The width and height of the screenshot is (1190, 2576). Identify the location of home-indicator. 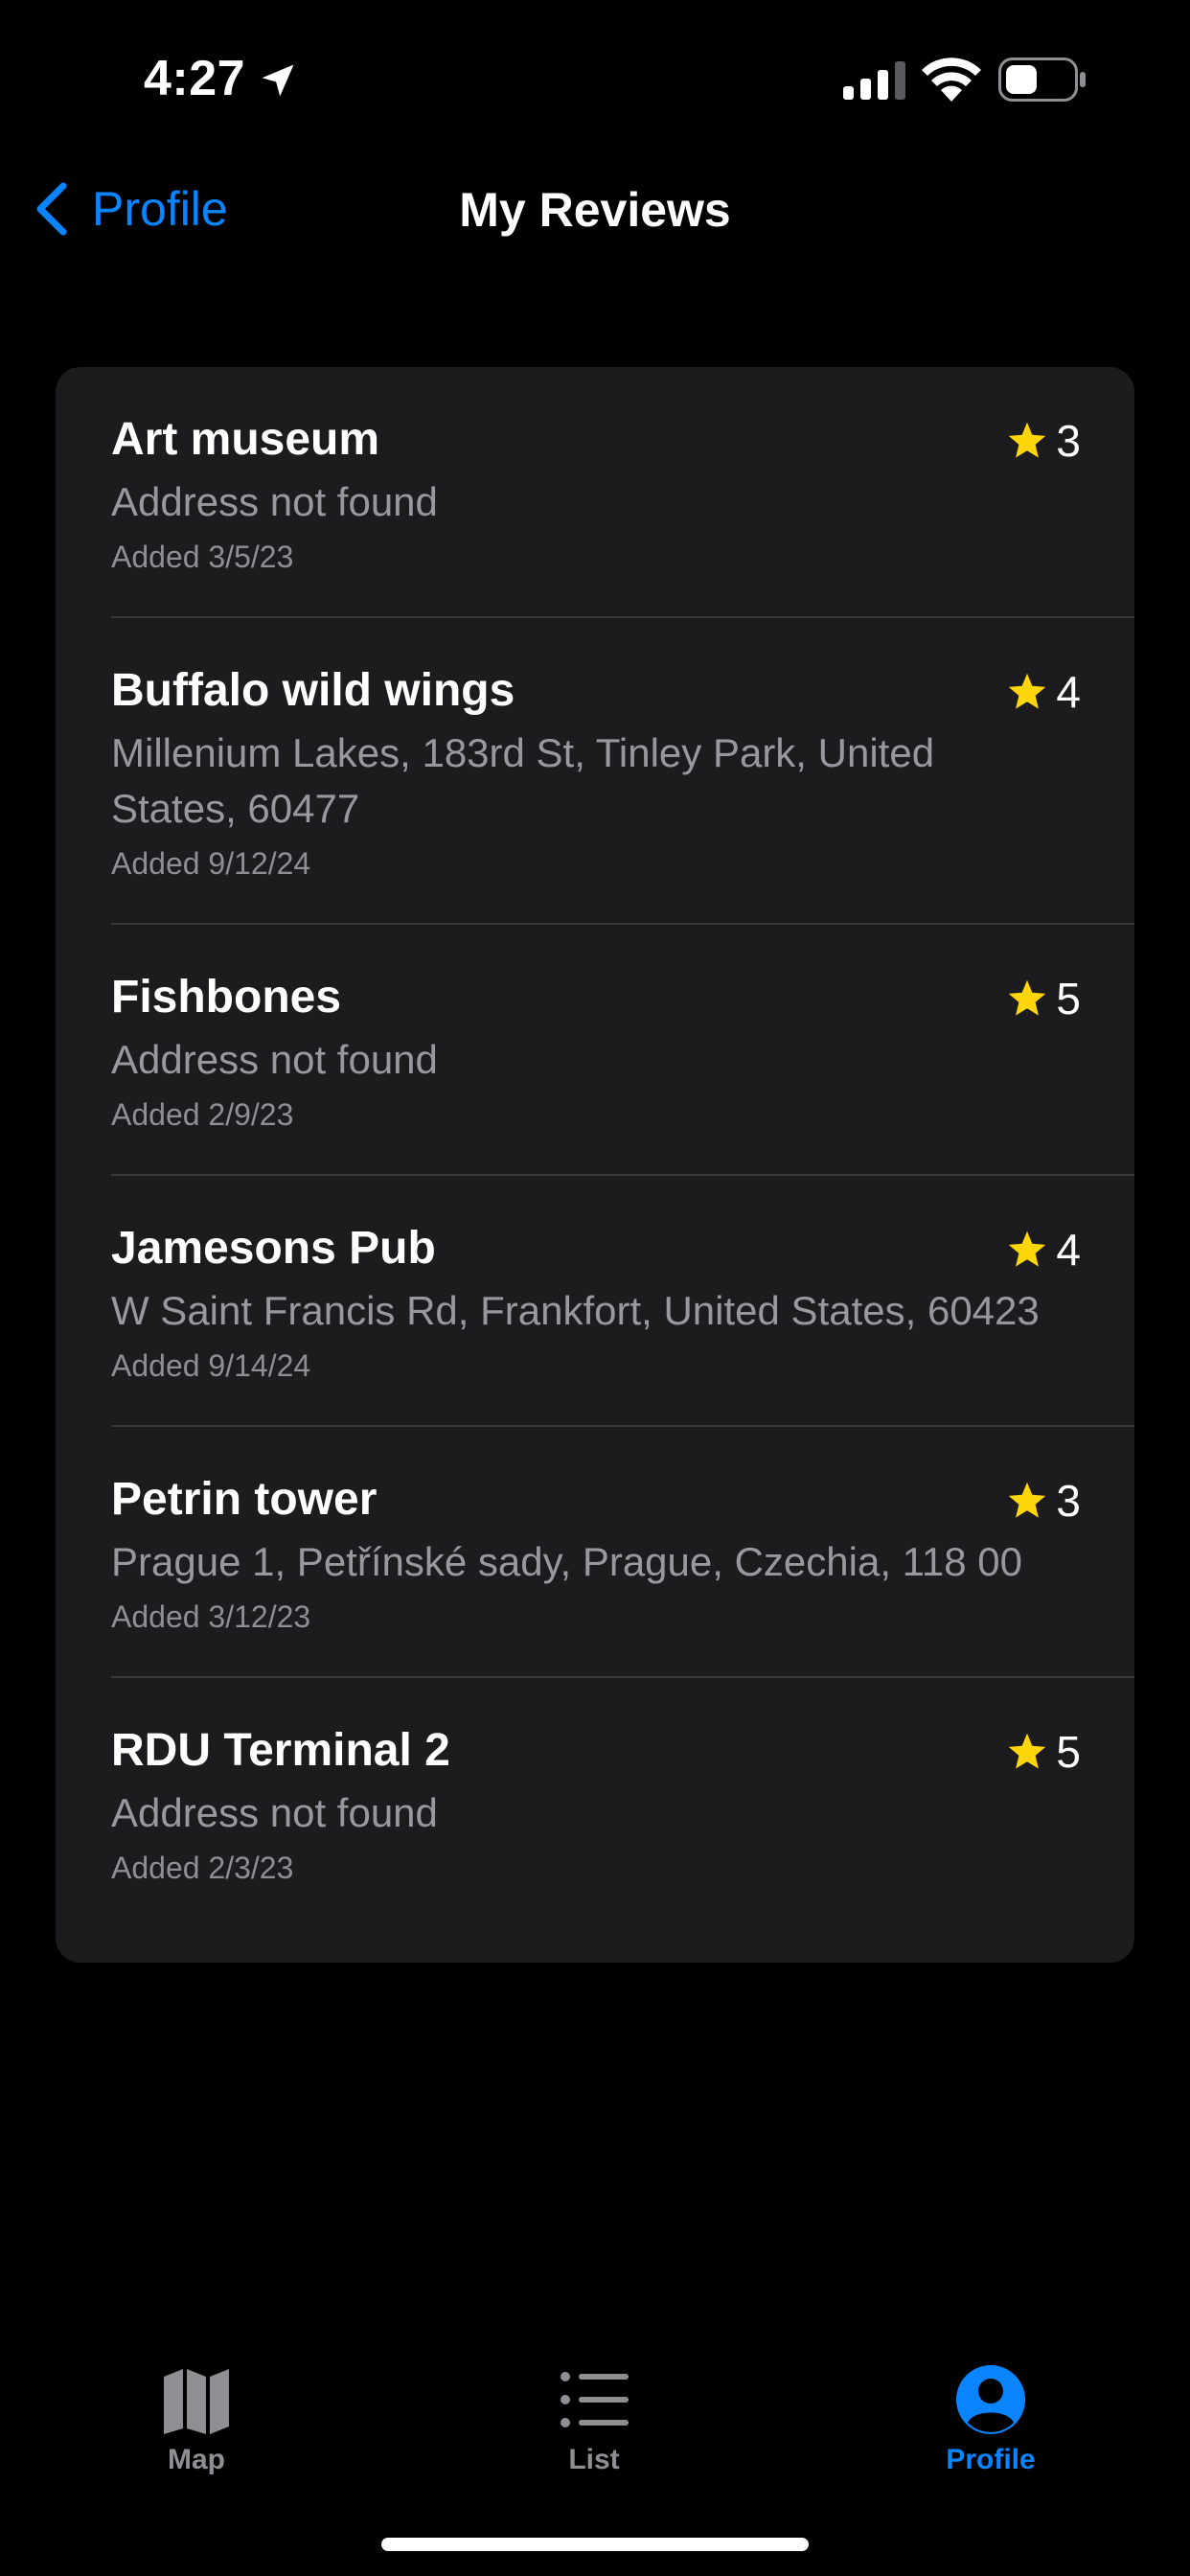
(595, 2544).